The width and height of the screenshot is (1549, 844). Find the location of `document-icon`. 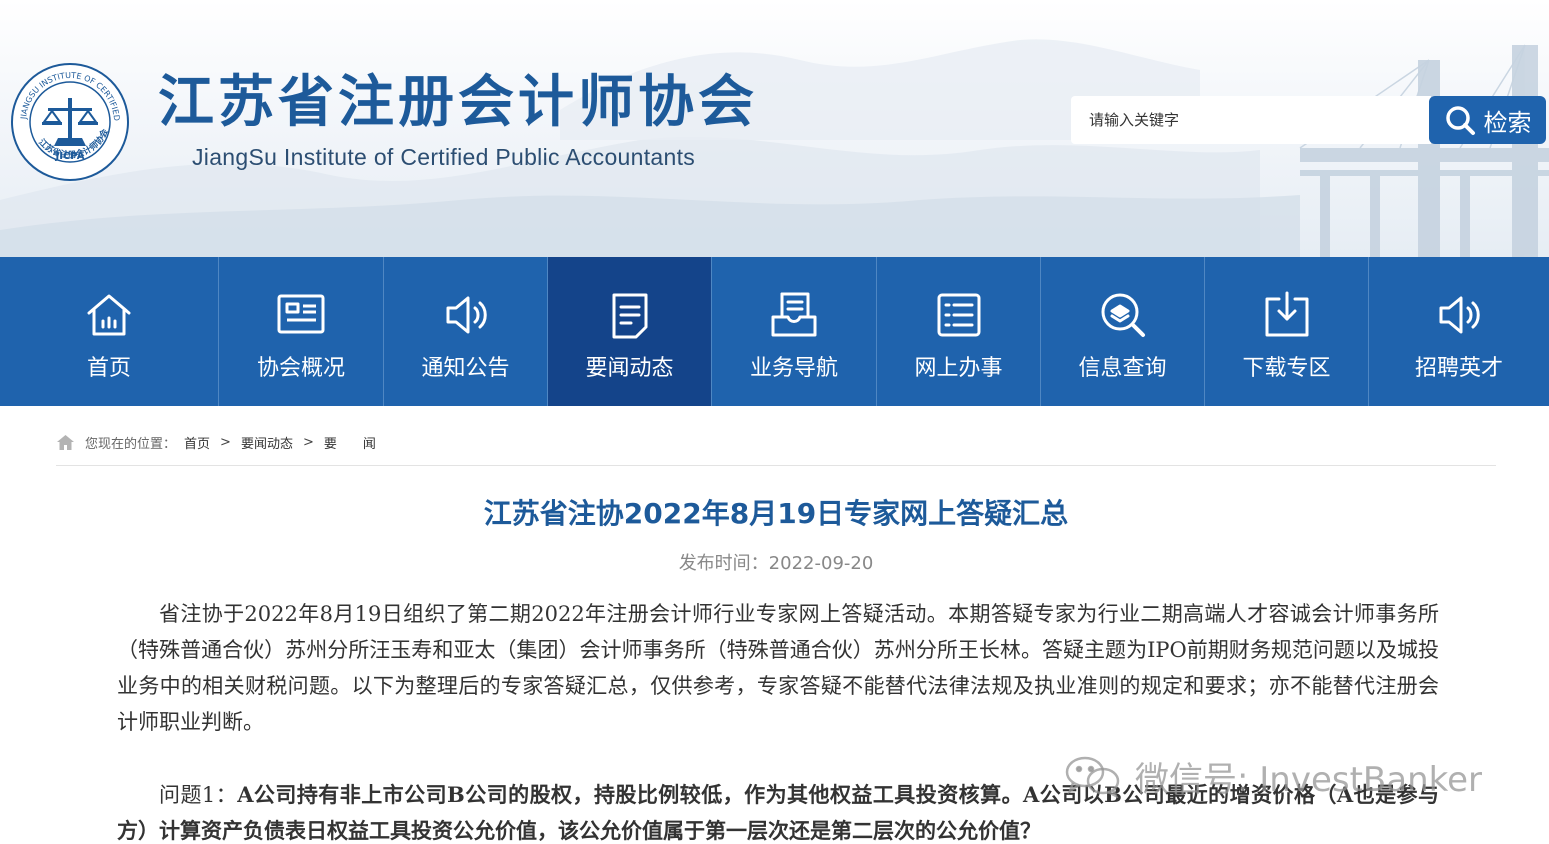

document-icon is located at coordinates (629, 316).